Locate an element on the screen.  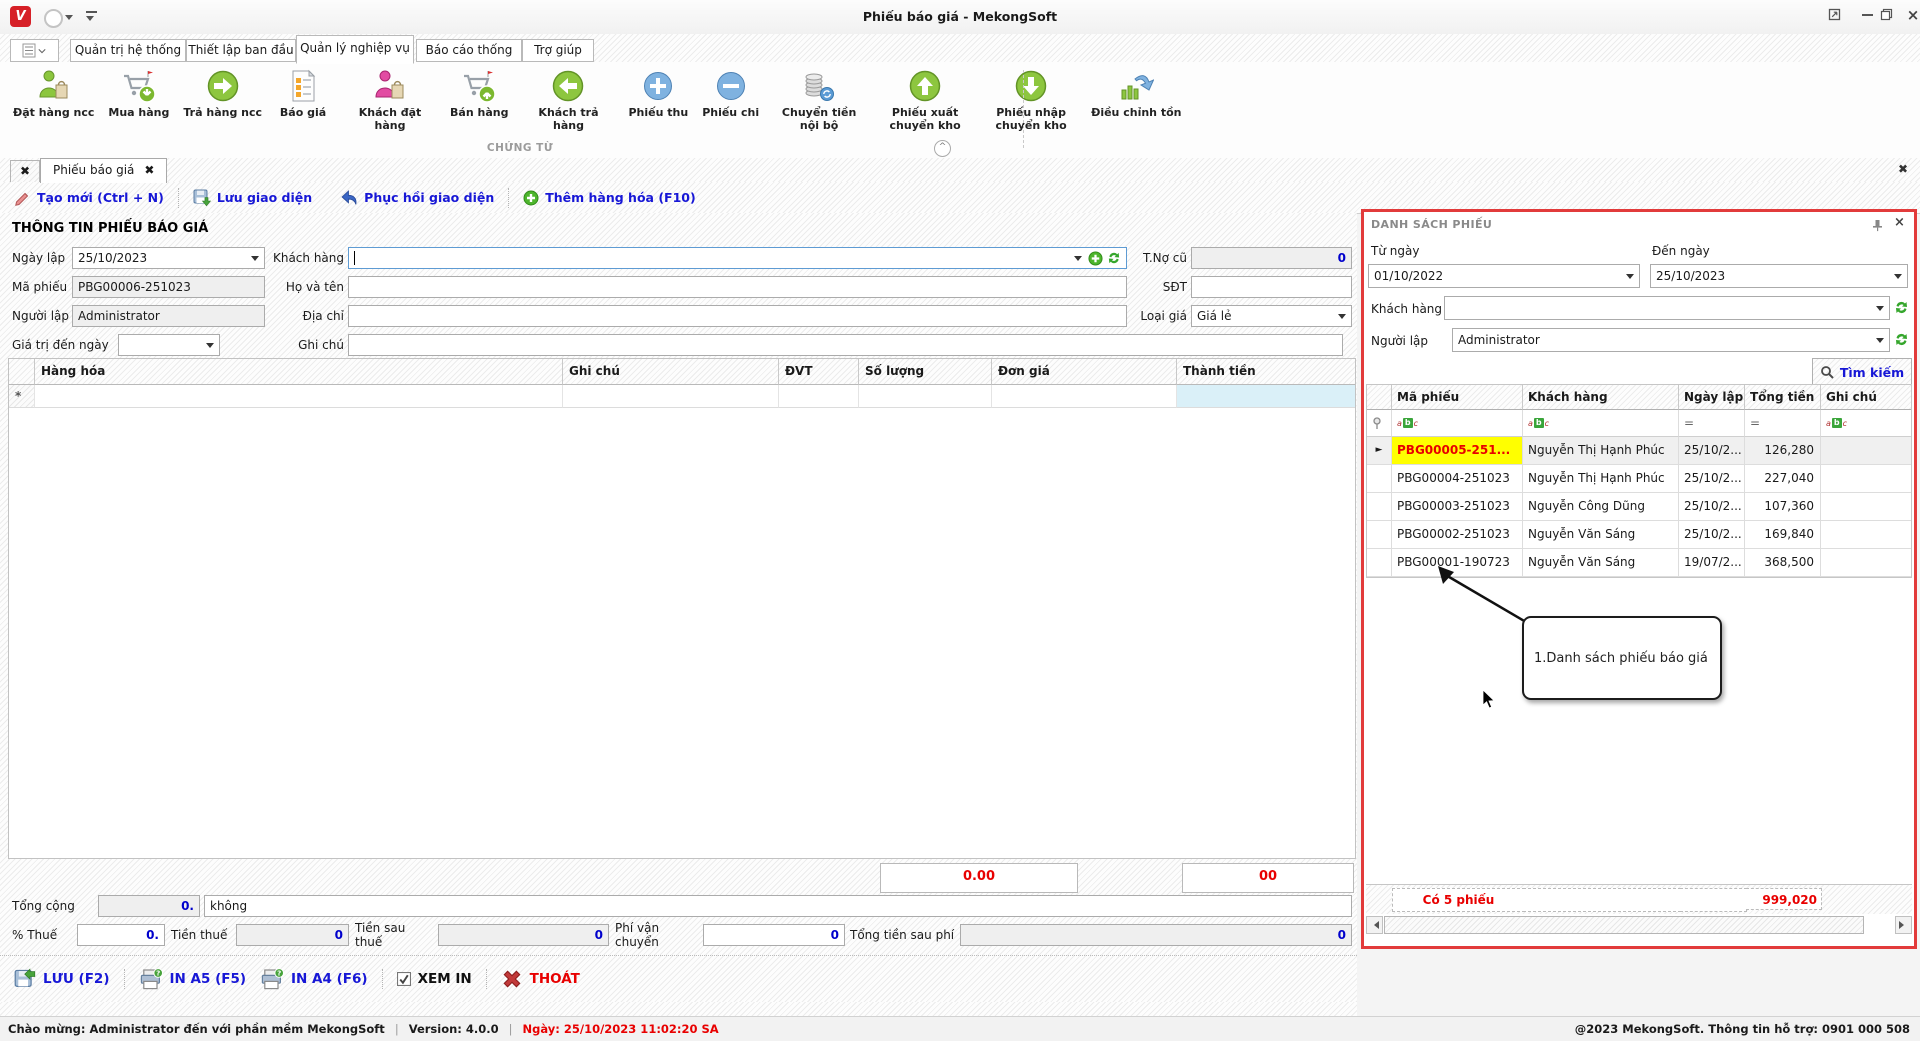
new-button: Tạo mới (Ctrl + N) is located at coordinates (89, 197).